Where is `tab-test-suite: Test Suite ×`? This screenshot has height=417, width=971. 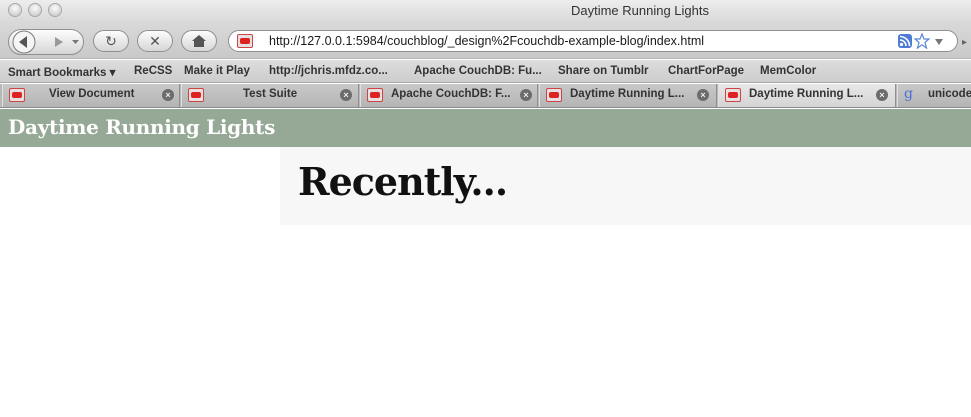 tab-test-suite: Test Suite × is located at coordinates (270, 95).